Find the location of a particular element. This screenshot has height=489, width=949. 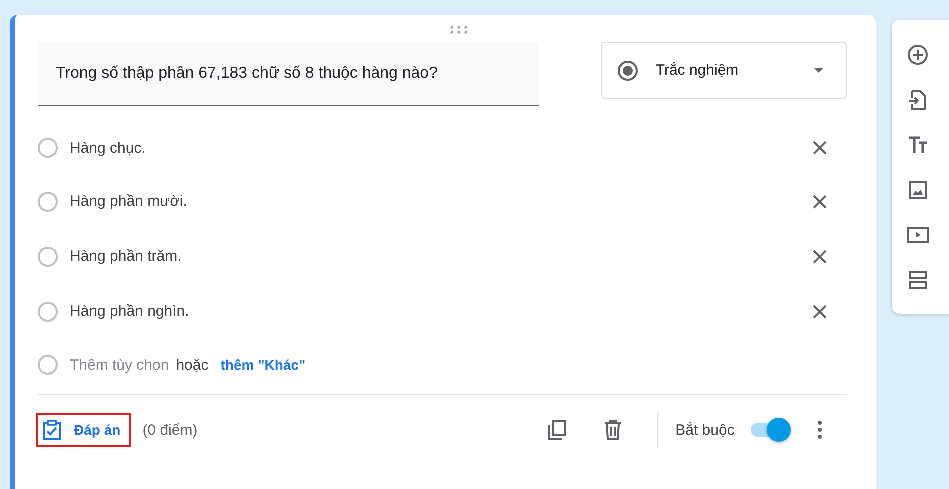

add-other-link: thêm "Khác" is located at coordinates (263, 365).